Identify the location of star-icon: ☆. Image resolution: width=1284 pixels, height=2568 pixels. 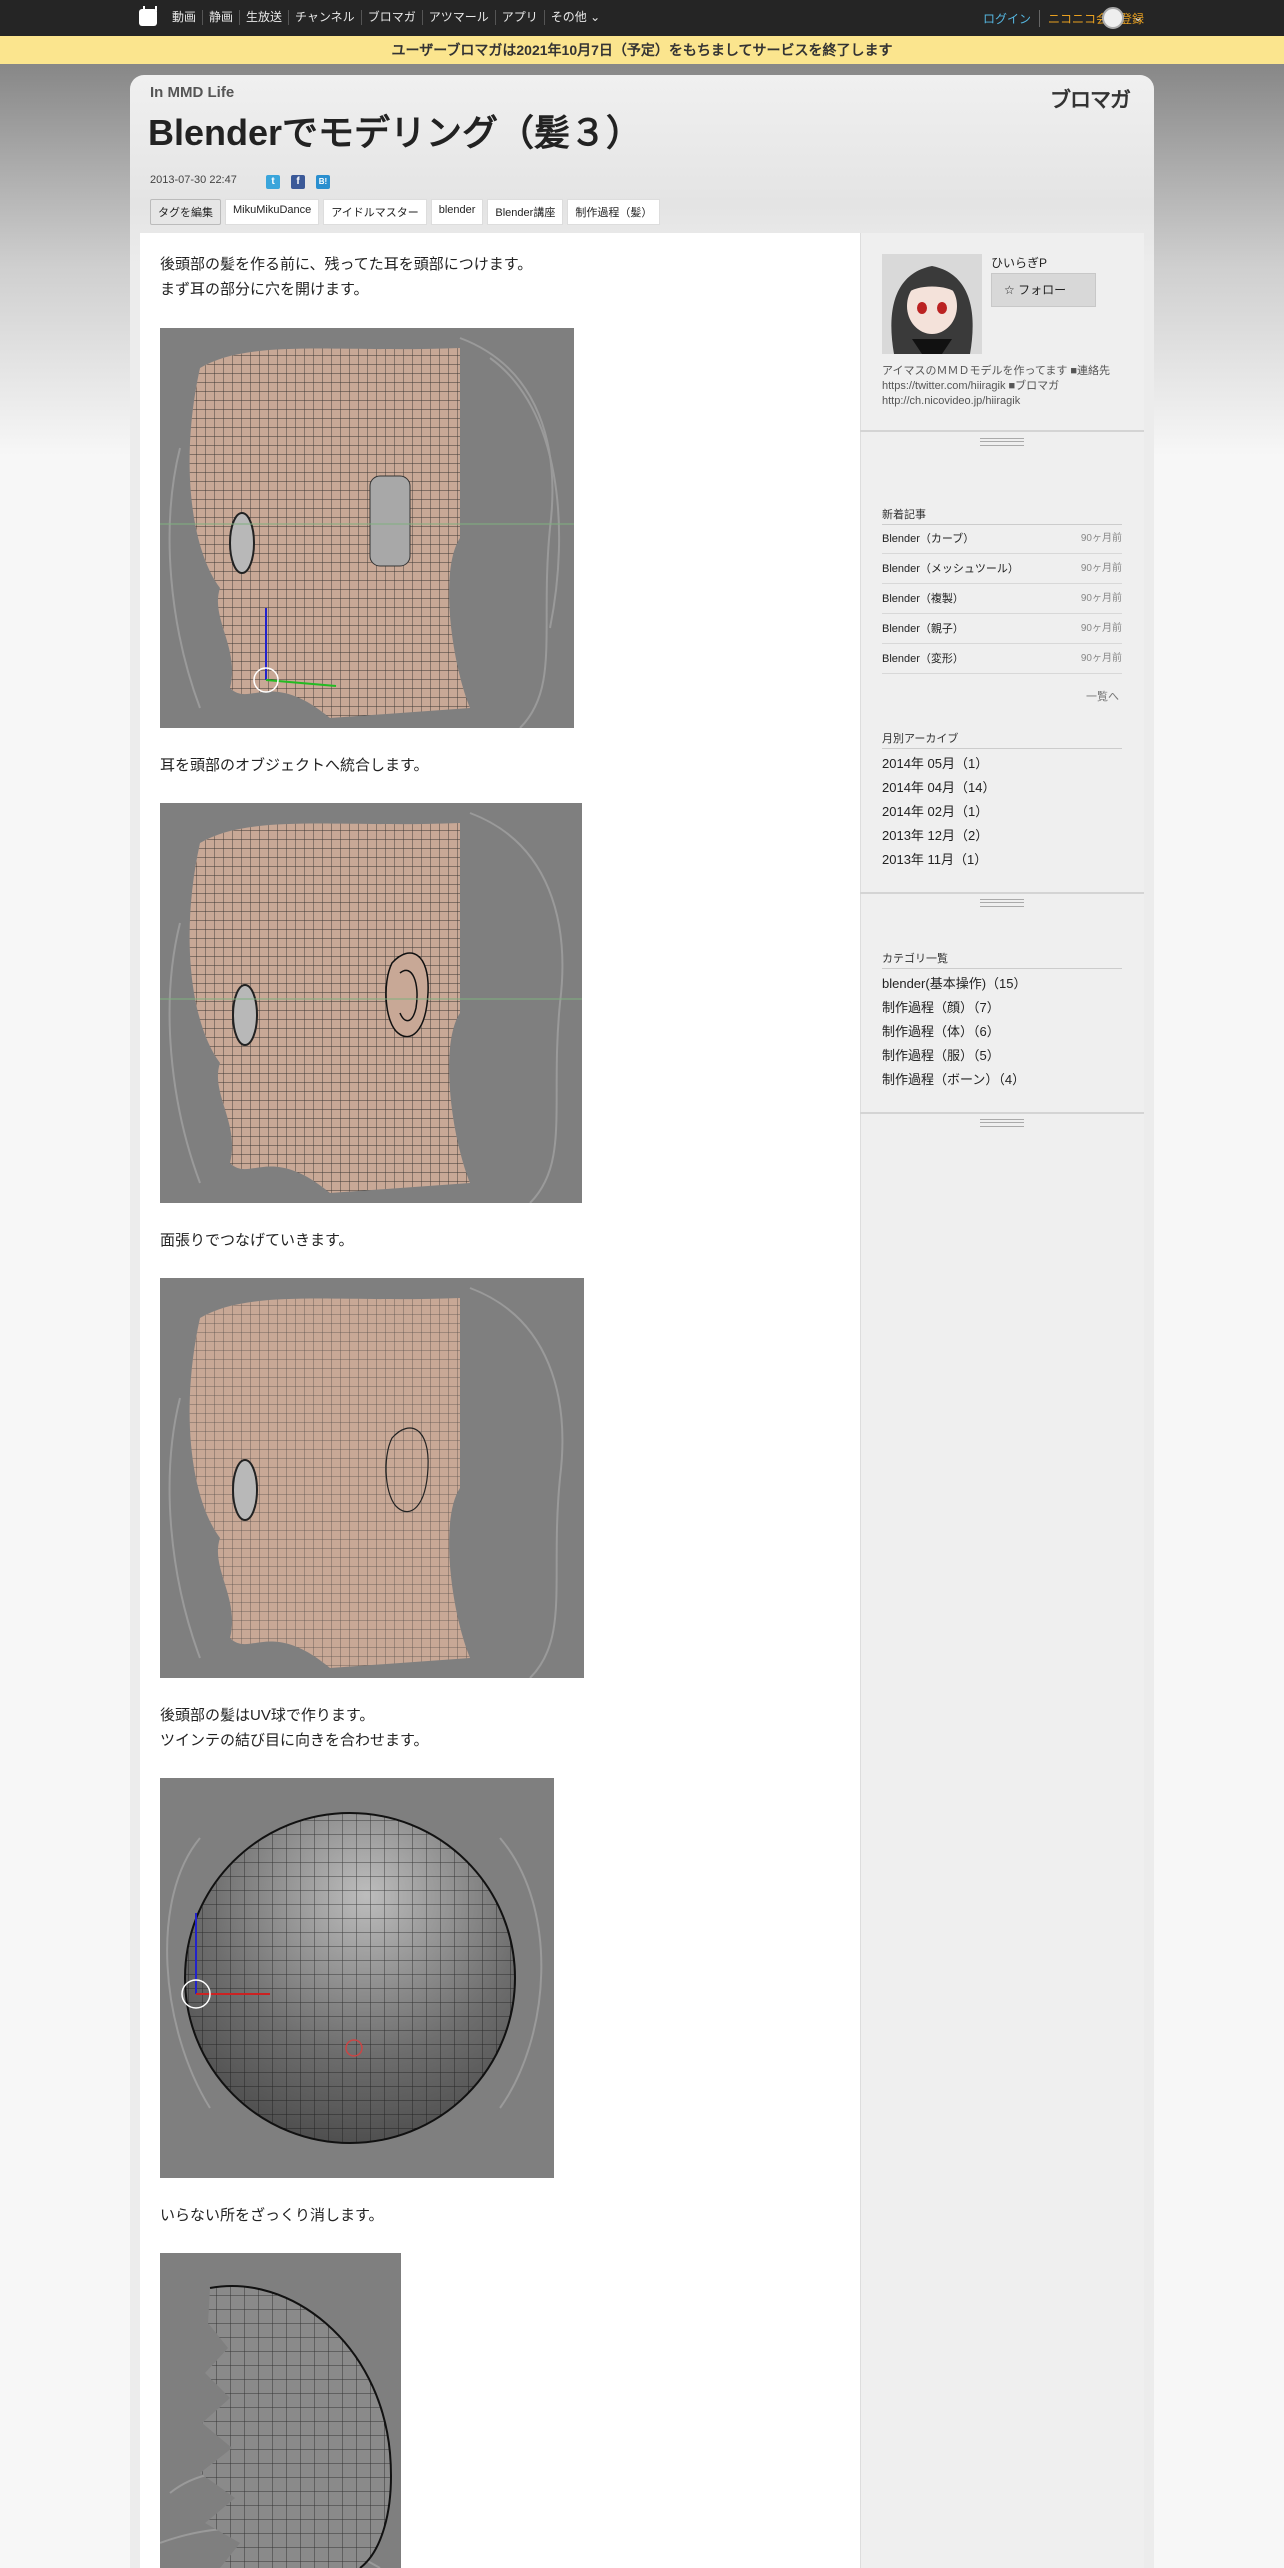
(1009, 290).